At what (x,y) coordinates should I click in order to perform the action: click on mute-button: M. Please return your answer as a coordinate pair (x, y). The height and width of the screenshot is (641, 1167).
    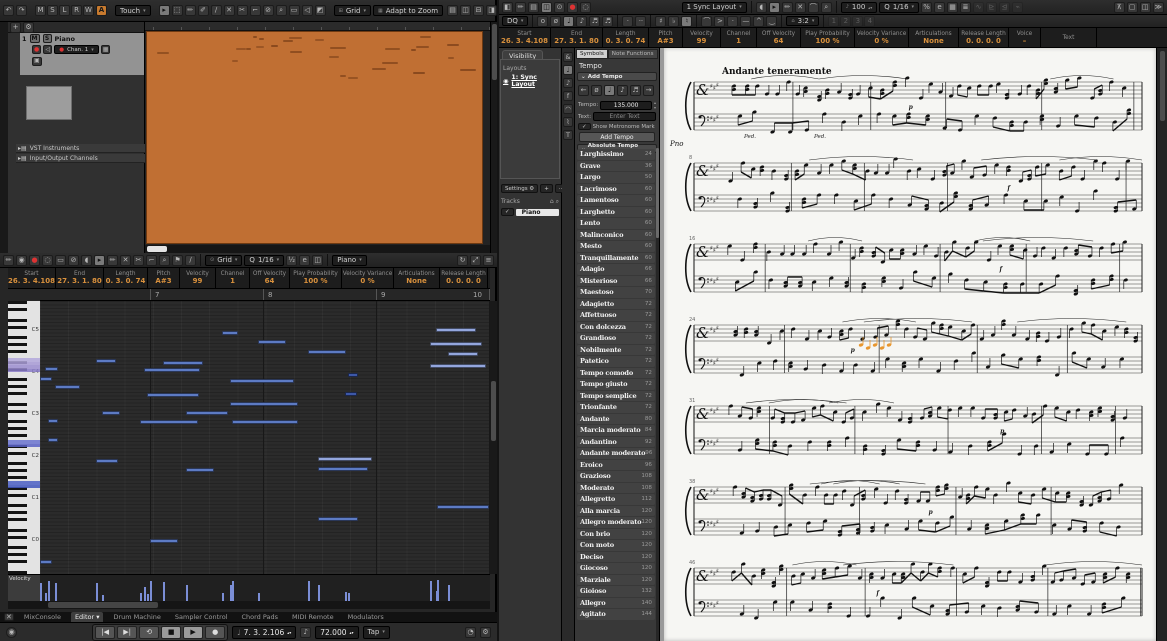
    Looking at the image, I should click on (34, 38).